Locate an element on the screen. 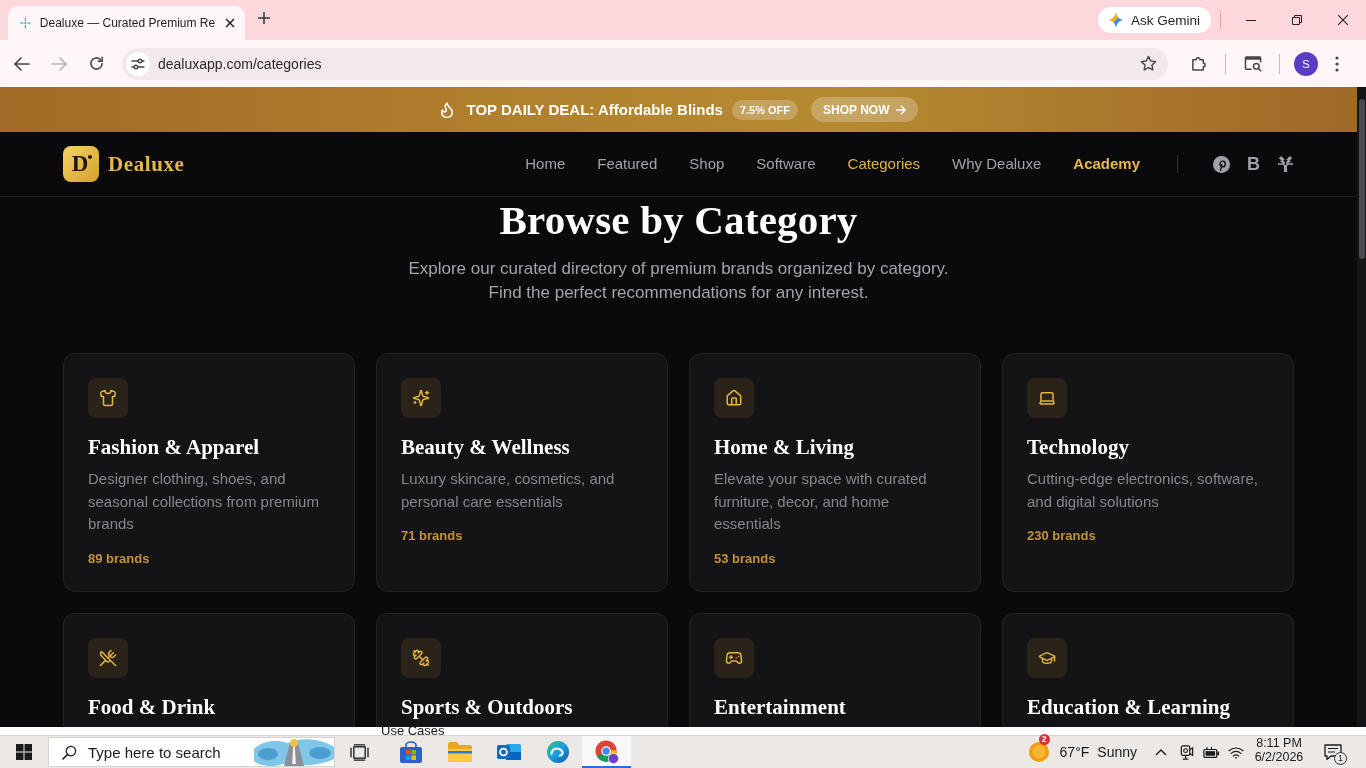  house-icon is located at coordinates (734, 398).